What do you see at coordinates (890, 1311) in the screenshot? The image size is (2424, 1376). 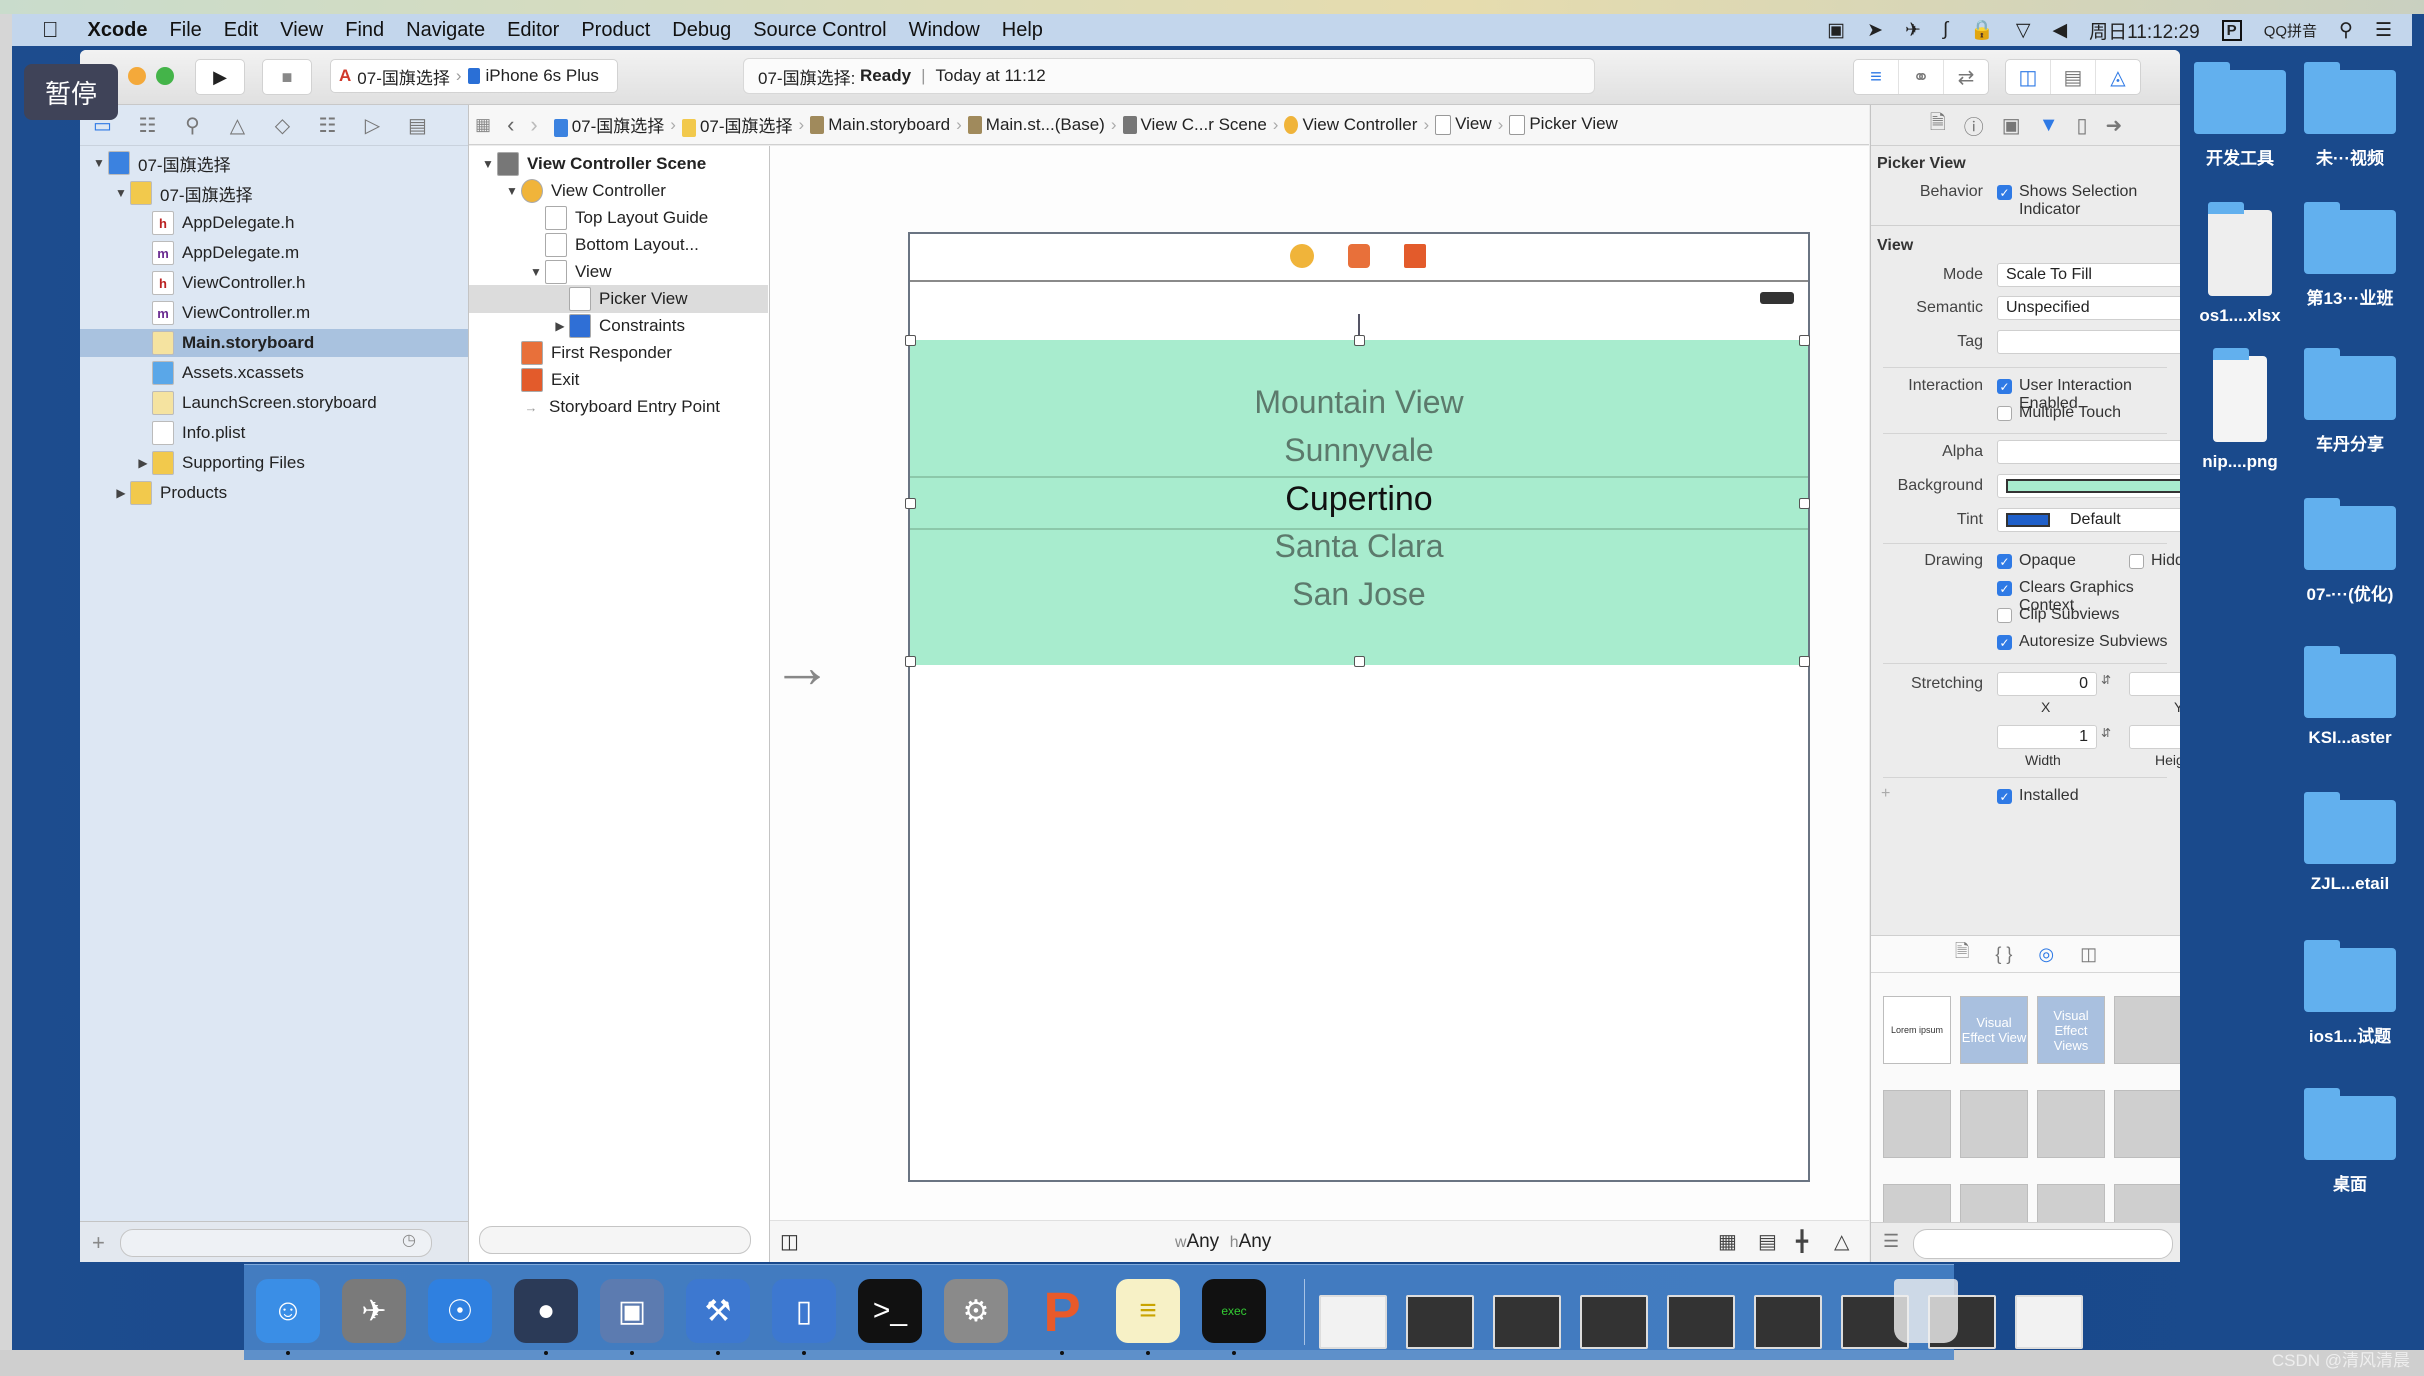 I see `dock-app-terminal-icon: >_` at bounding box center [890, 1311].